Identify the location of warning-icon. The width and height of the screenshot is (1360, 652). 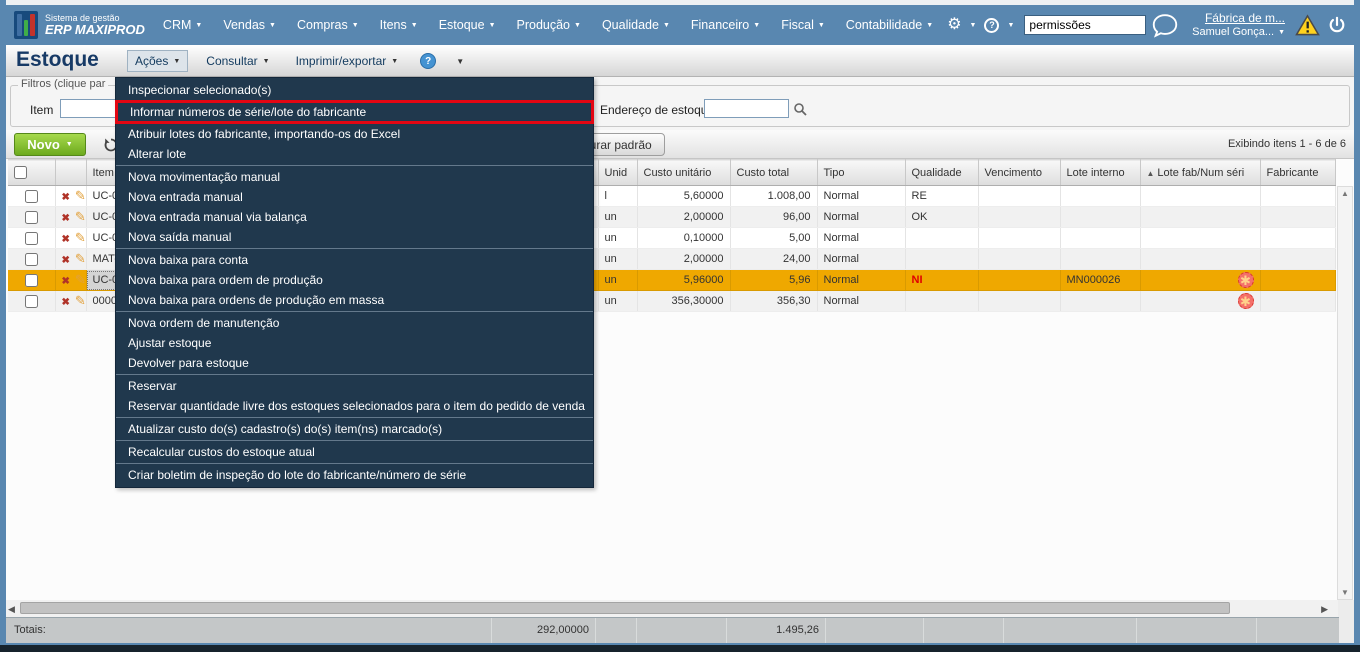
(1307, 25).